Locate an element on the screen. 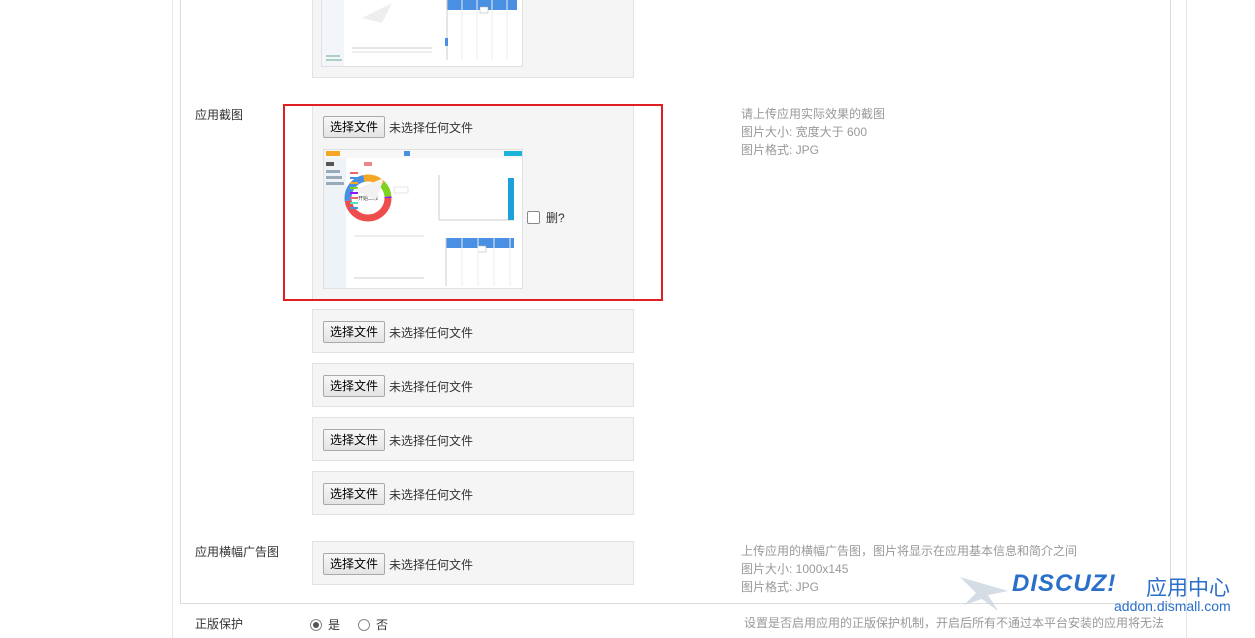 This screenshot has height=638, width=1255. watermark-url: addon.dismall.com is located at coordinates (1172, 606).